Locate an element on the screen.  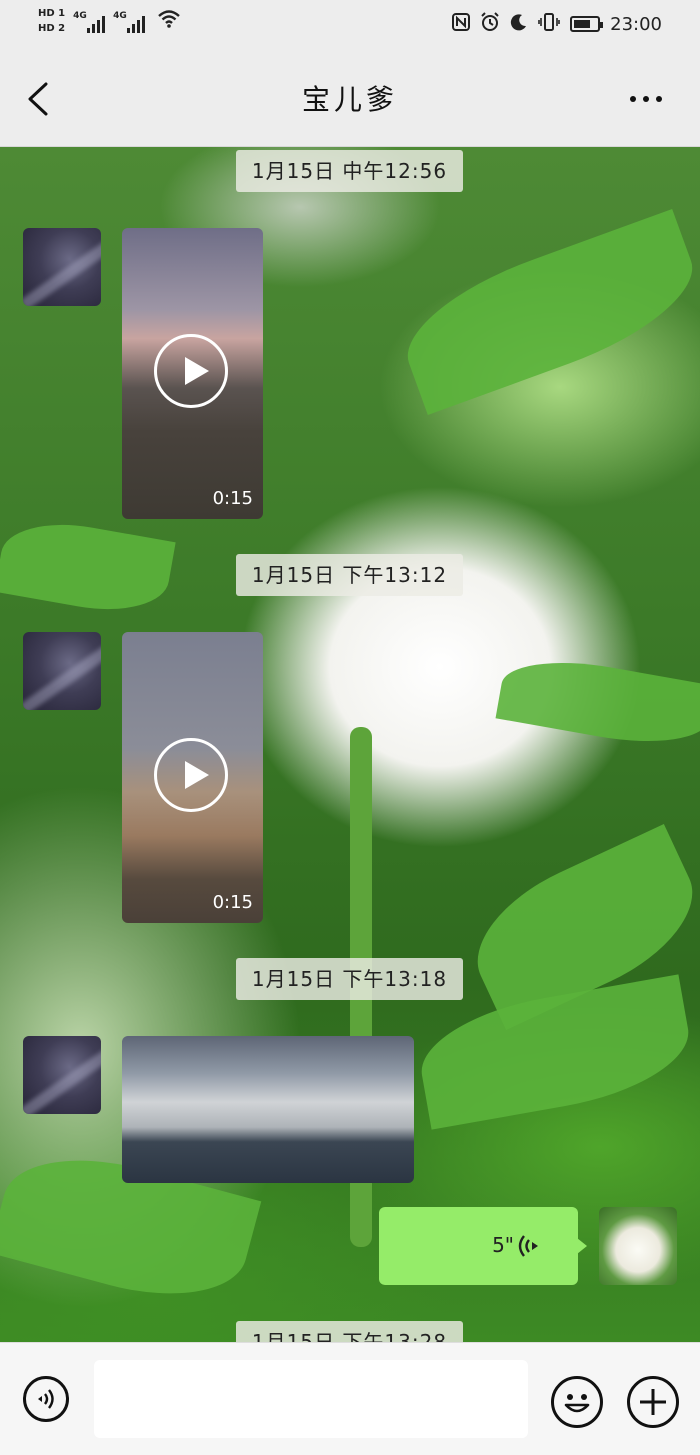
network-type-2: 4G is located at coordinates (120, 15).